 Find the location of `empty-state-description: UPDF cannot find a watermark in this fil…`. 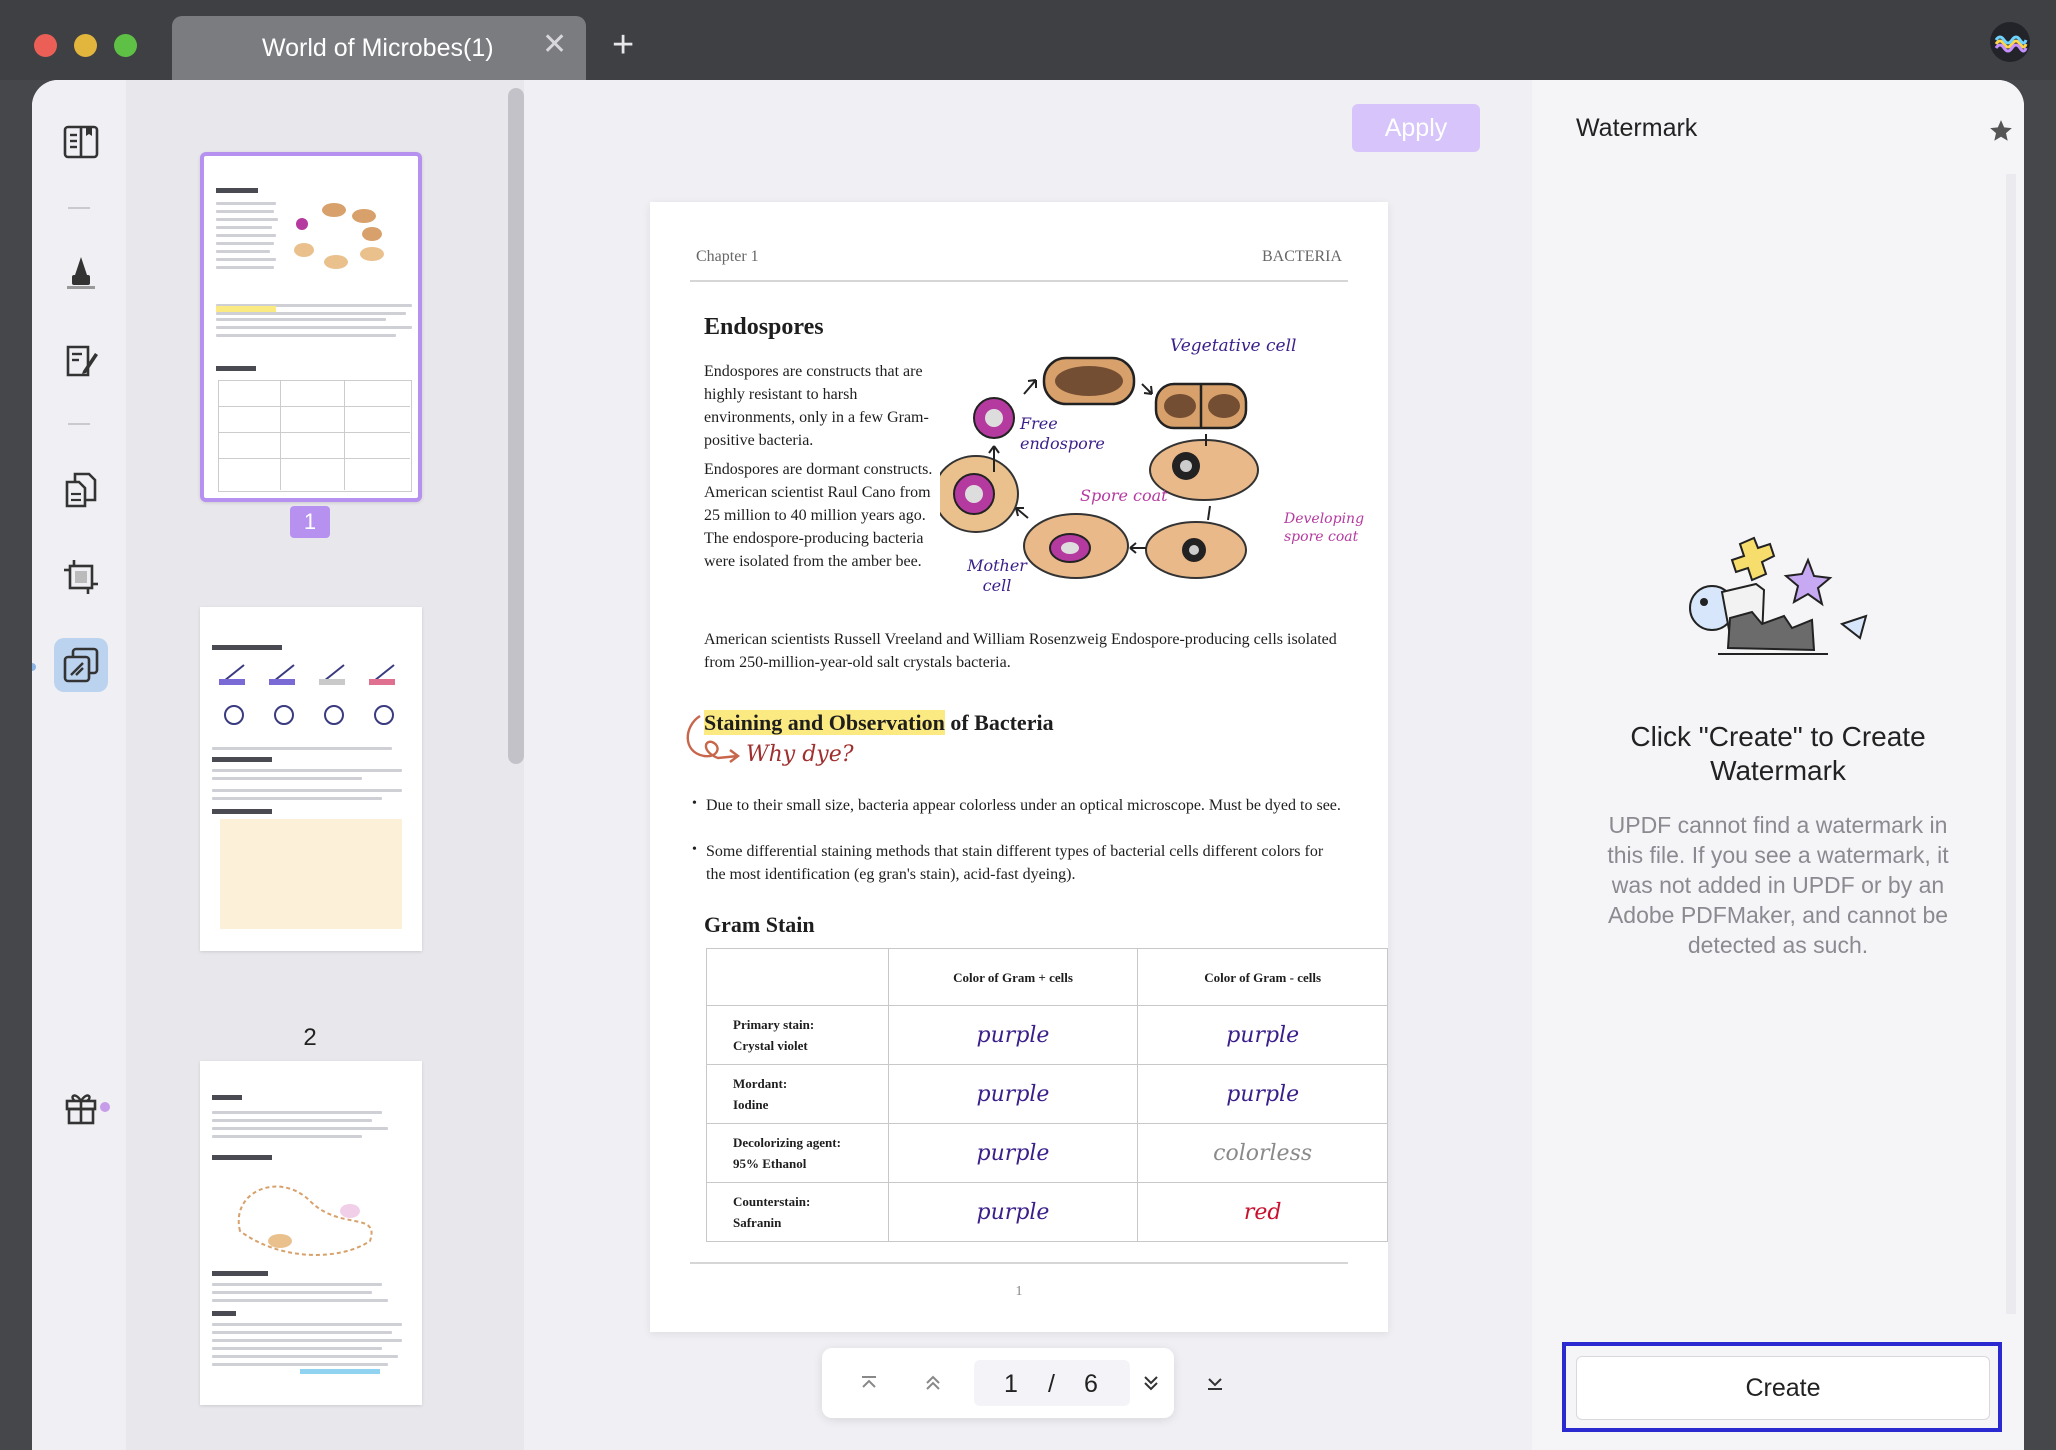

empty-state-description: UPDF cannot find a watermark in this fil… is located at coordinates (1778, 885).